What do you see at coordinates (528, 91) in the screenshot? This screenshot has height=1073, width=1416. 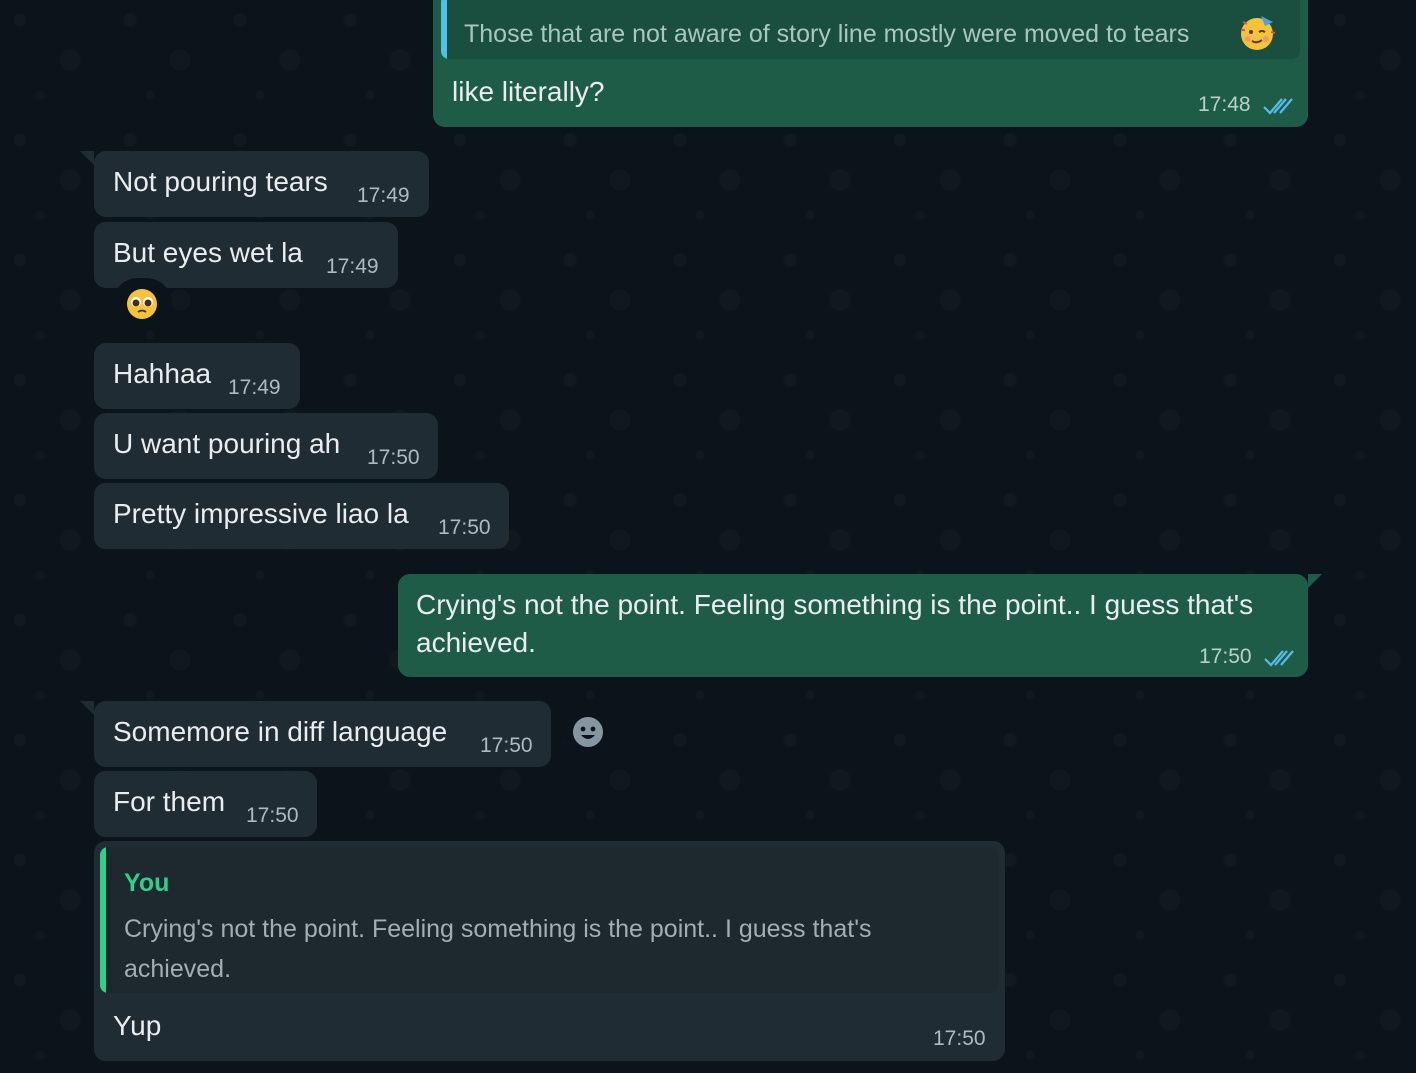 I see `message-text: like literally?` at bounding box center [528, 91].